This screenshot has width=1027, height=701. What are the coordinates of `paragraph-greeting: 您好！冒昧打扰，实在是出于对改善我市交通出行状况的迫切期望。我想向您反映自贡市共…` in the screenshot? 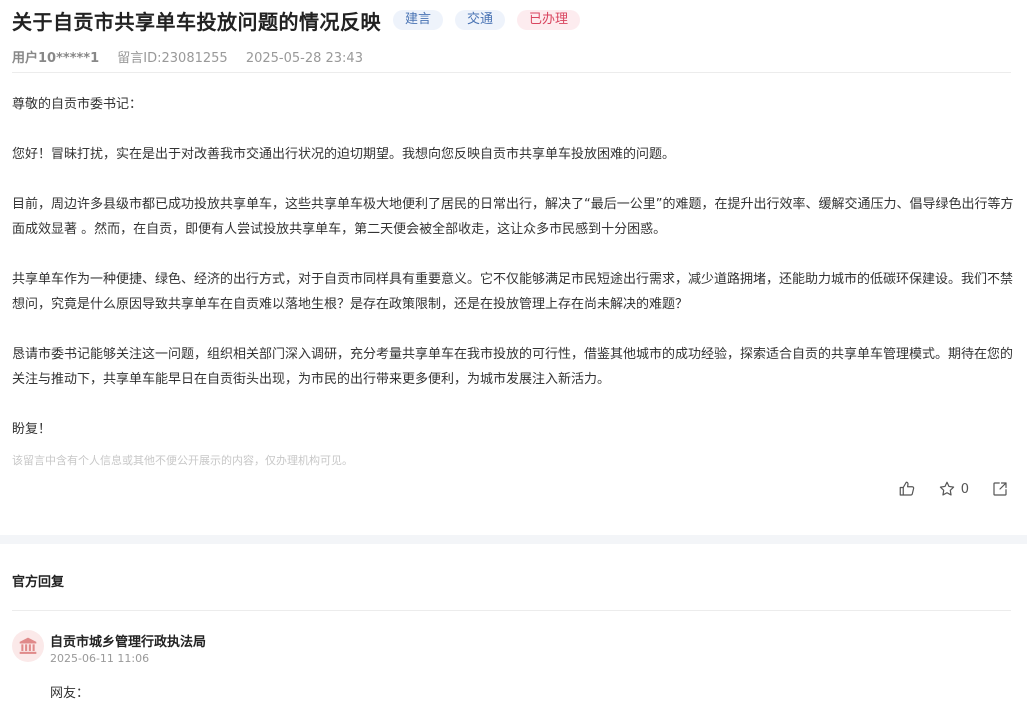 It's located at (344, 154).